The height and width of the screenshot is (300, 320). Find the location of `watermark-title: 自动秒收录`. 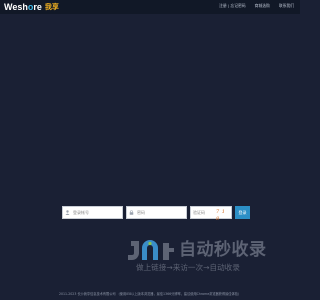

watermark-title: 自动秒收录 is located at coordinates (223, 250).